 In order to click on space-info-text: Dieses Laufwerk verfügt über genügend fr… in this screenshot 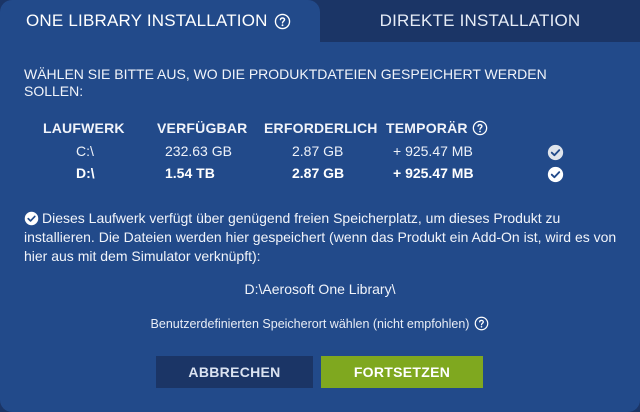, I will do `click(320, 237)`.